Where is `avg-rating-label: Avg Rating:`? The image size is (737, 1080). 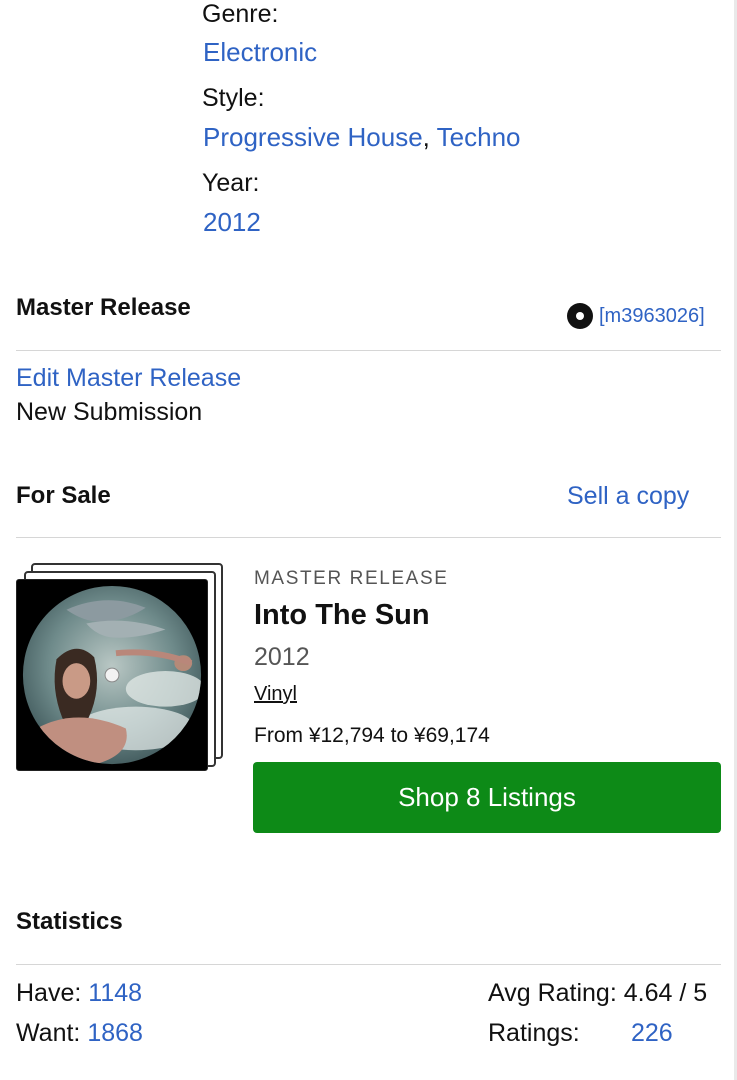
avg-rating-label: Avg Rating: is located at coordinates (552, 993).